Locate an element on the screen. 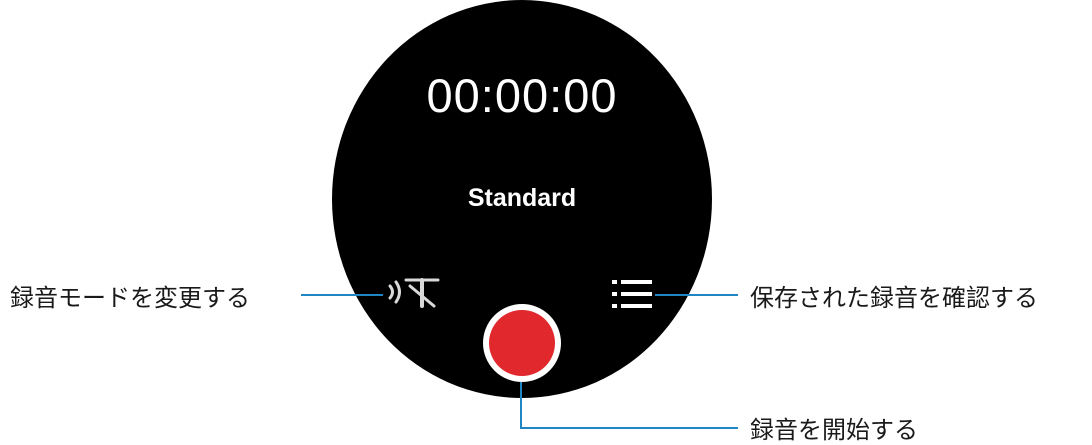  callout-line-record-vertical is located at coordinates (521, 405).